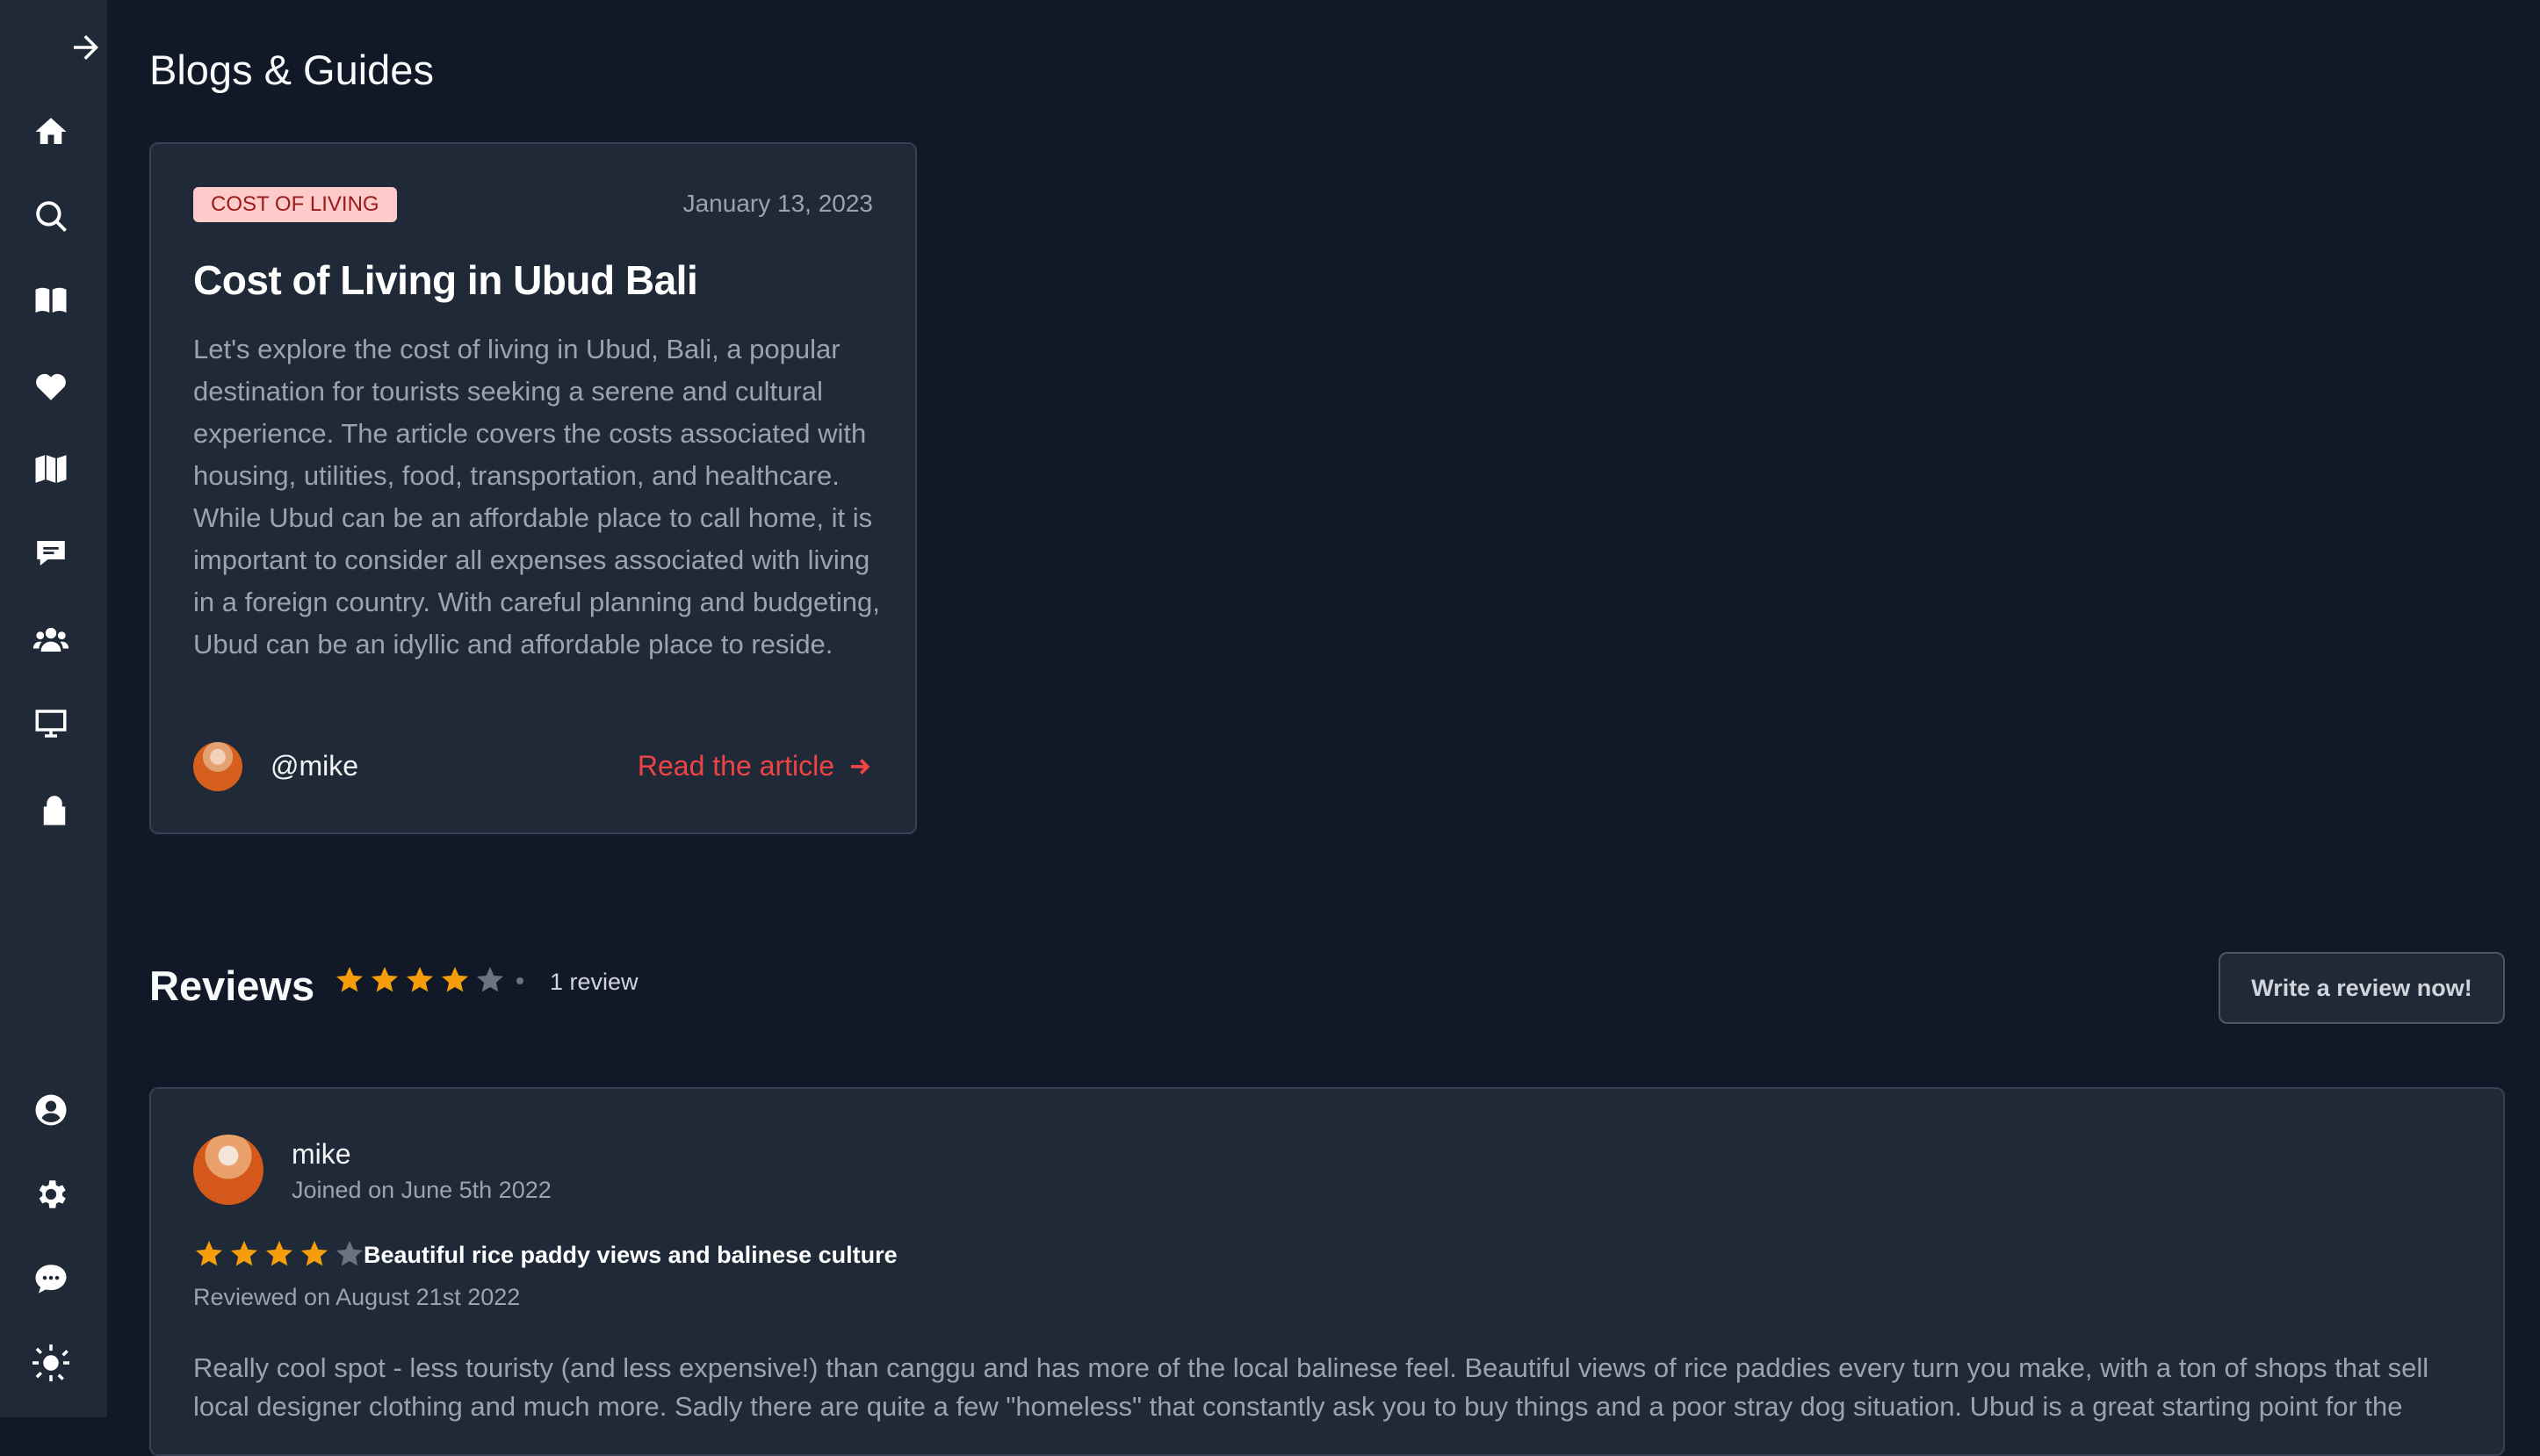  I want to click on theme-toggle, so click(51, 1363).